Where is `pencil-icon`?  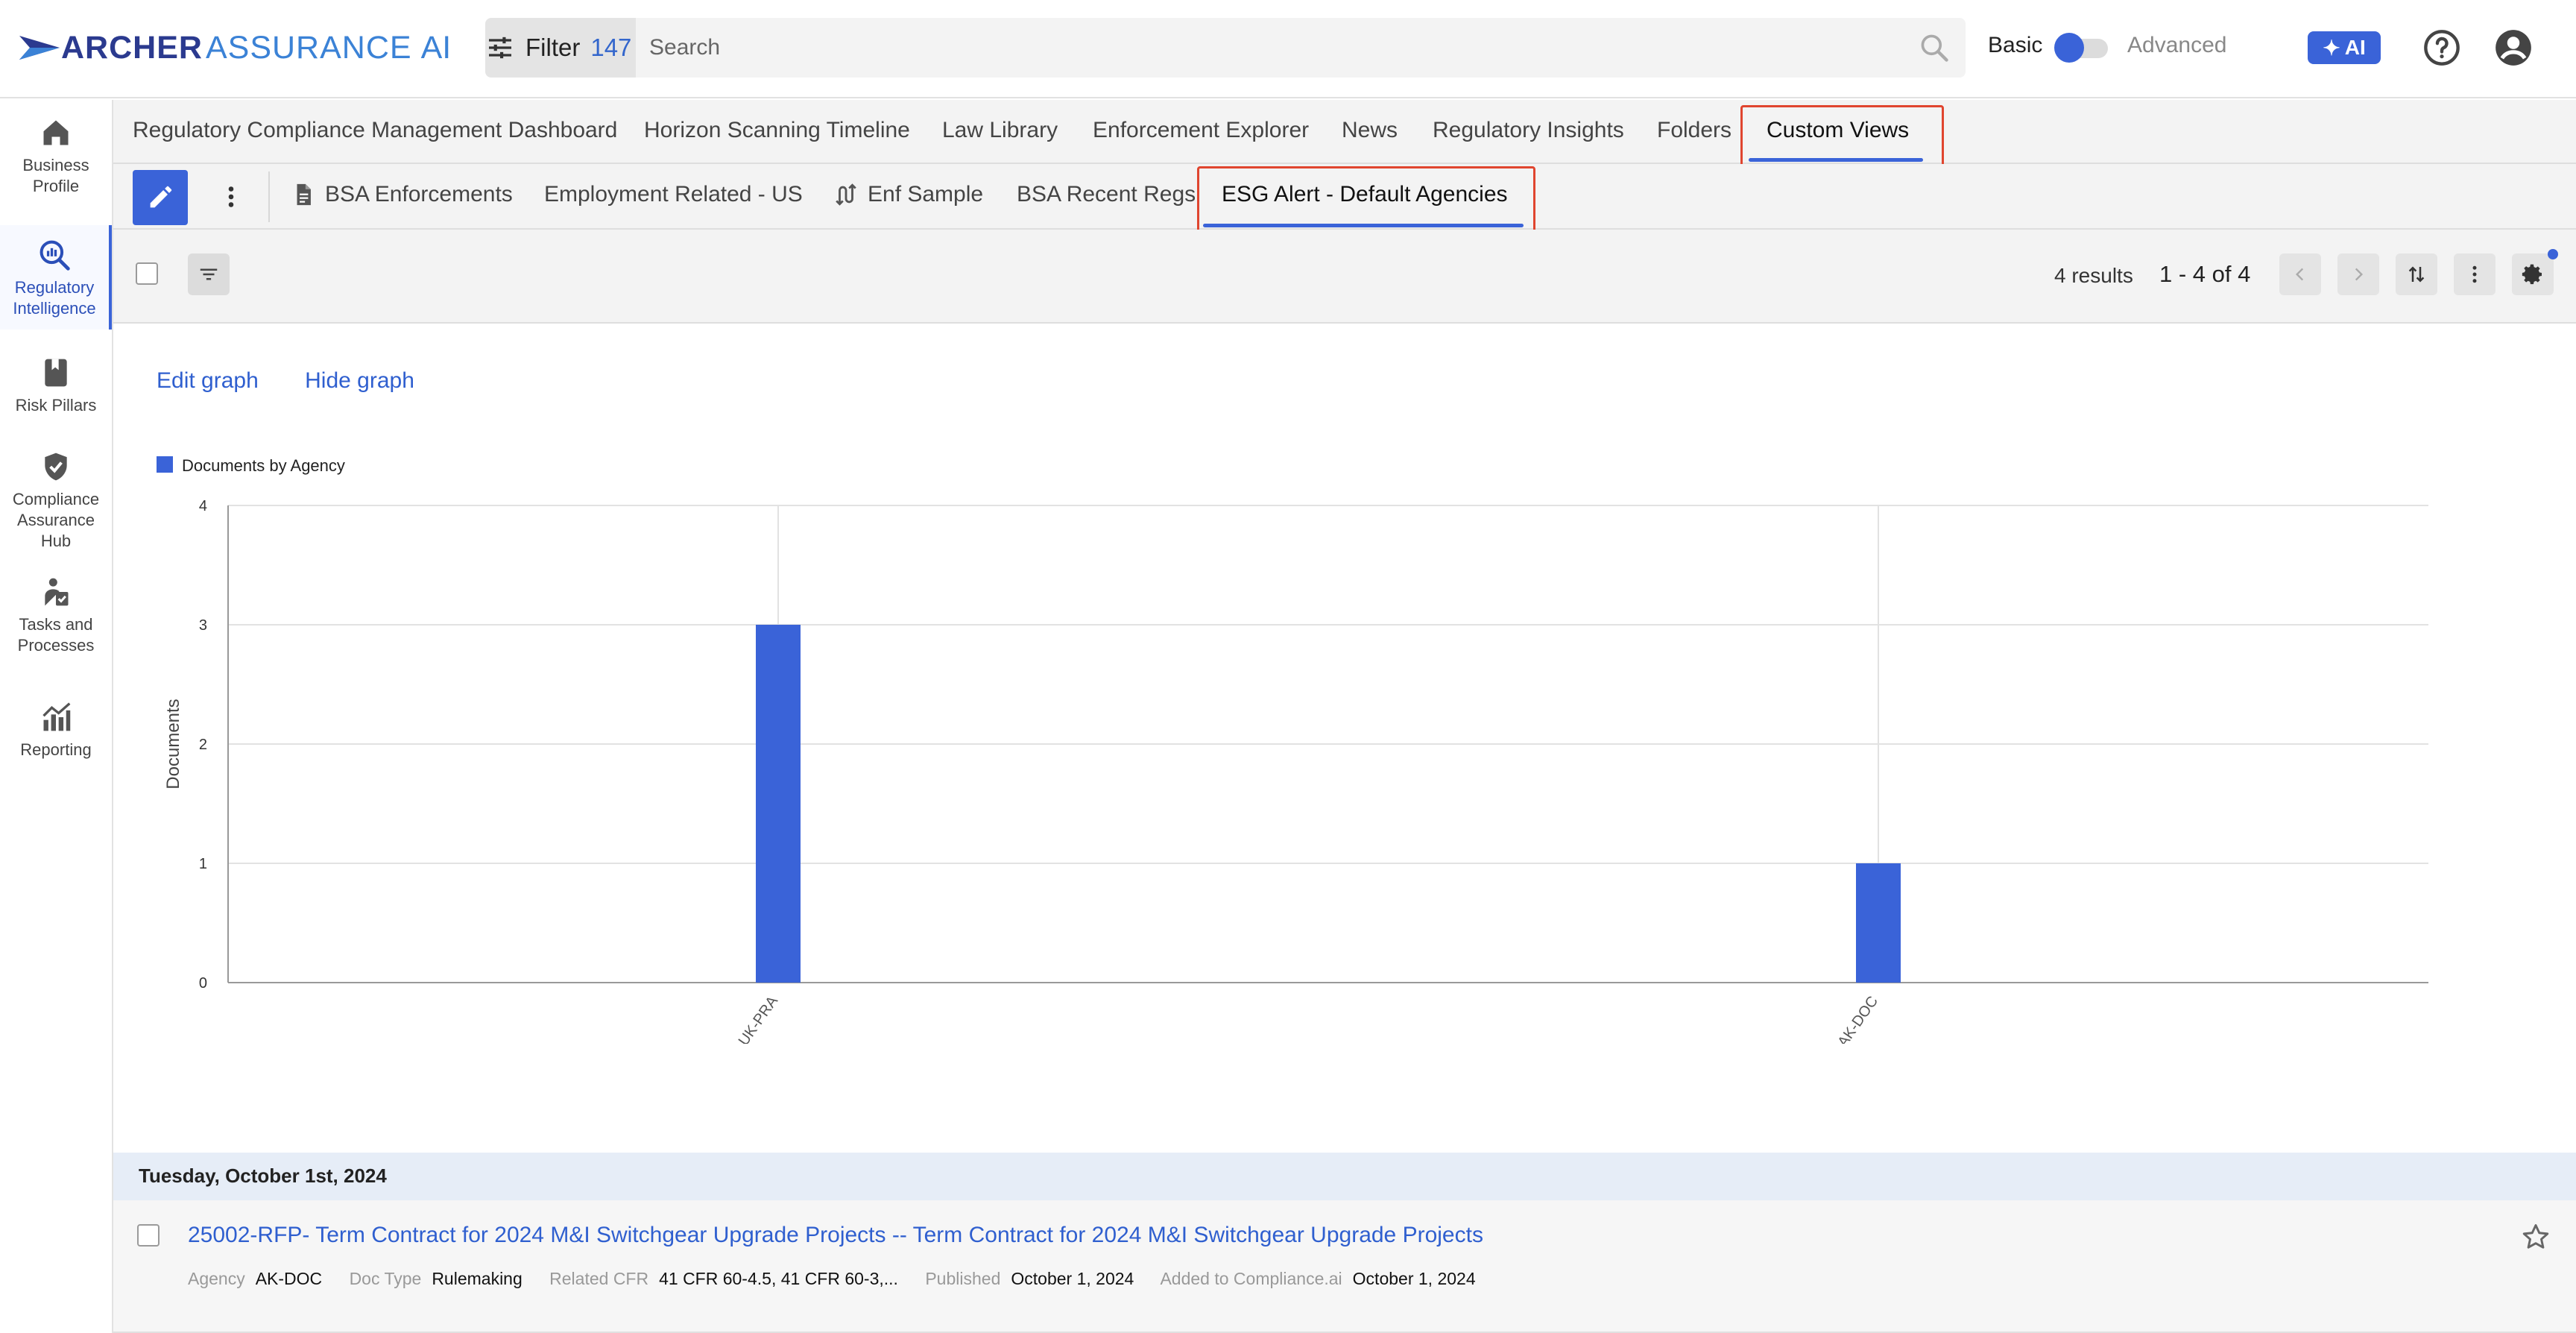 pencil-icon is located at coordinates (161, 197).